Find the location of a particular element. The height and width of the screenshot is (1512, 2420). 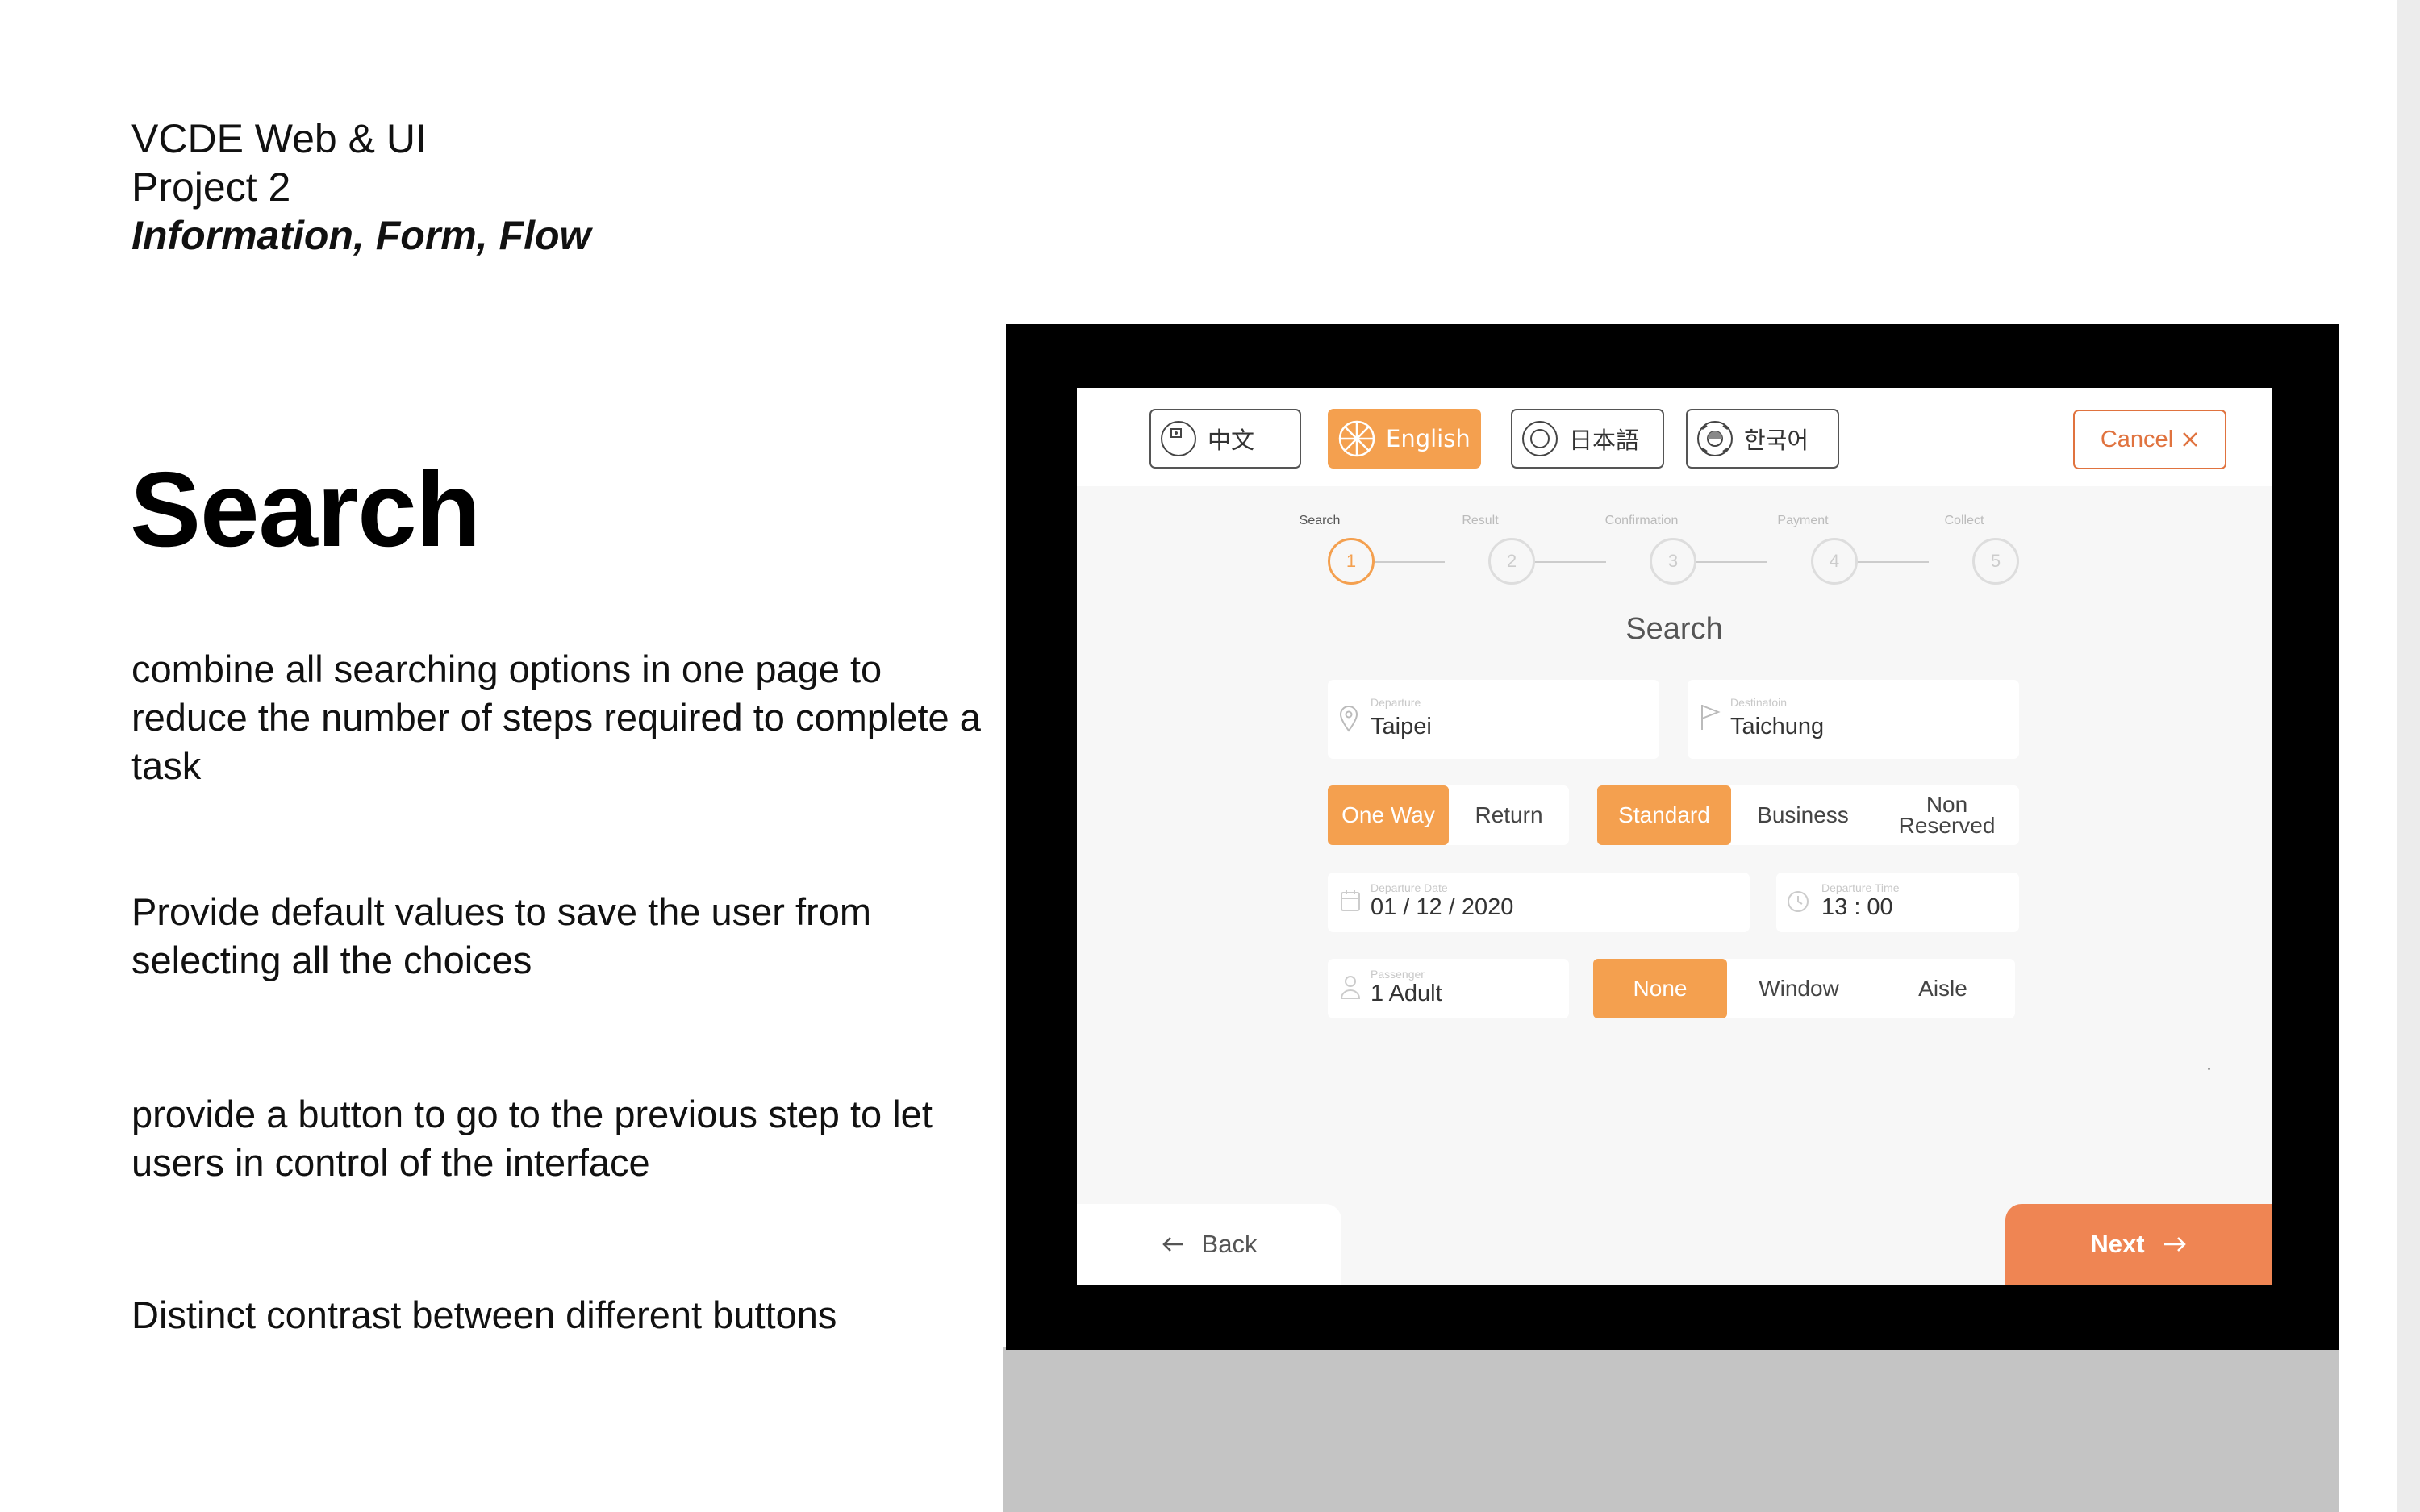

location-pin-icon is located at coordinates (1348, 719).